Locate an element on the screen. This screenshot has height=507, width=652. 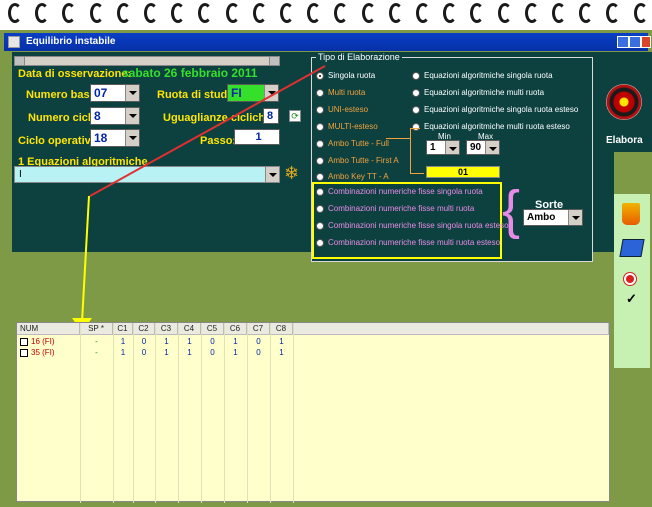
cell: 16 (FI) is located at coordinates (43, 341).